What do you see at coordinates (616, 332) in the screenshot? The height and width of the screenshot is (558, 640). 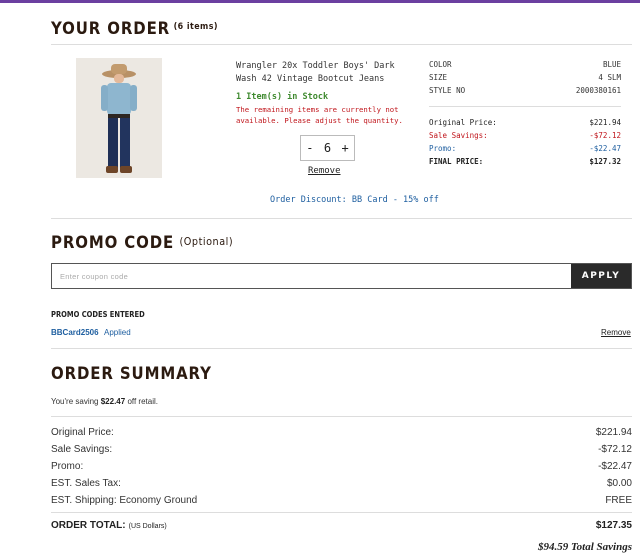 I see `remove-promo-link: Remove` at bounding box center [616, 332].